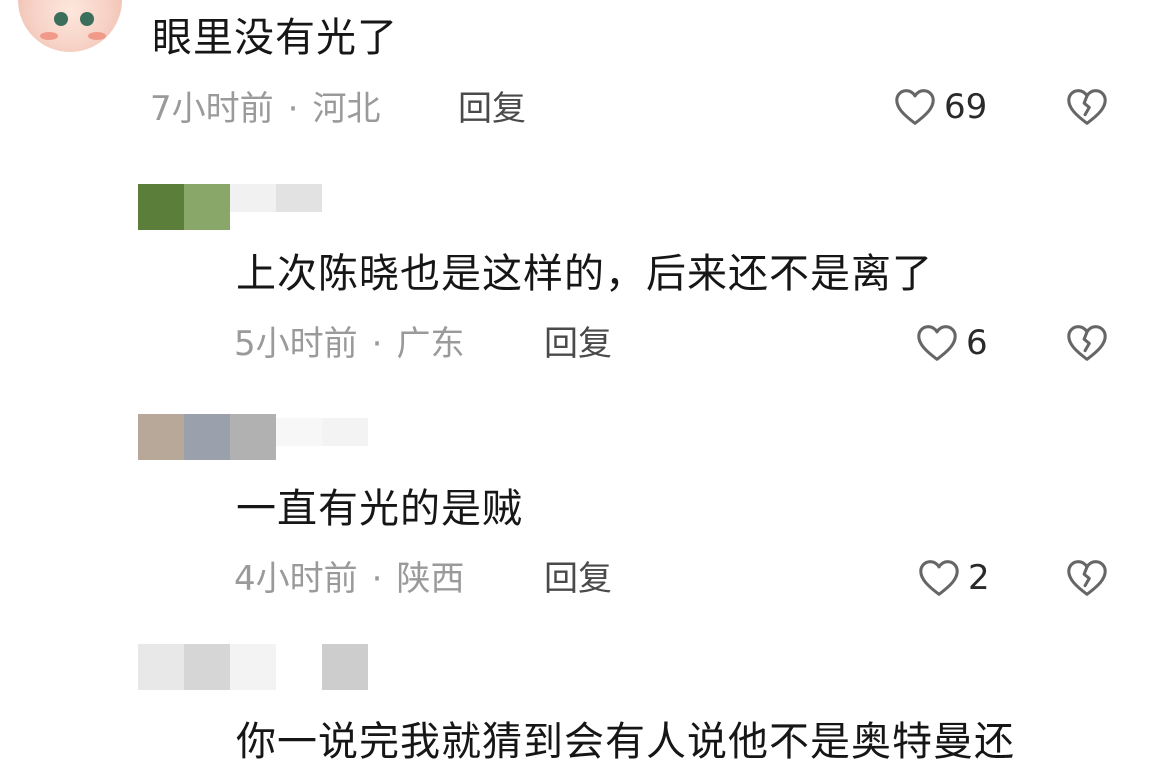 The height and width of the screenshot is (773, 1169). What do you see at coordinates (346, 109) in the screenshot?
I see `comment-region: 河北` at bounding box center [346, 109].